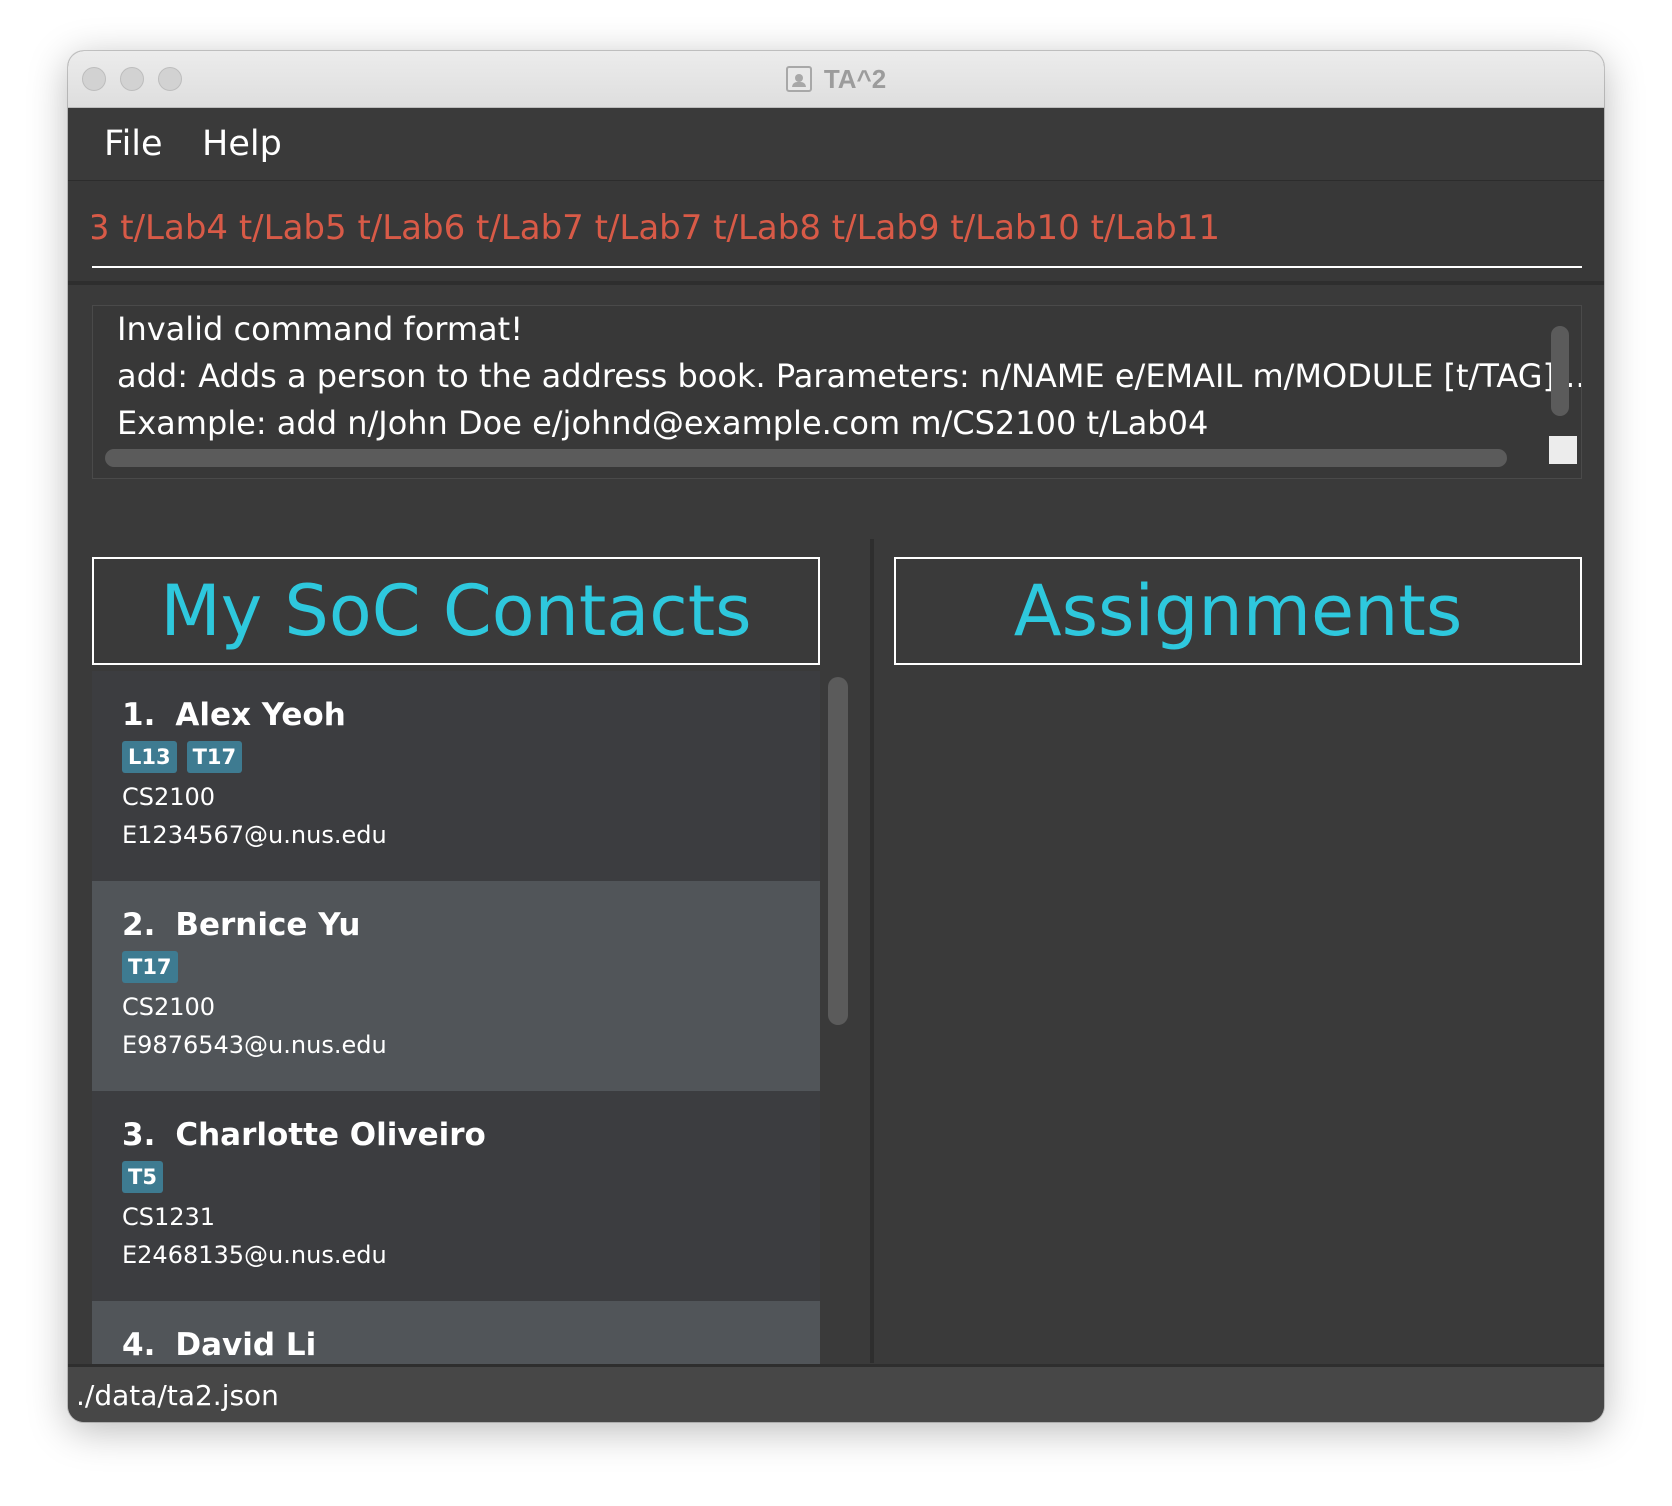 The image size is (1672, 1506). What do you see at coordinates (456, 926) in the screenshot?
I see `contact-name-row: 2. Bernice Yu` at bounding box center [456, 926].